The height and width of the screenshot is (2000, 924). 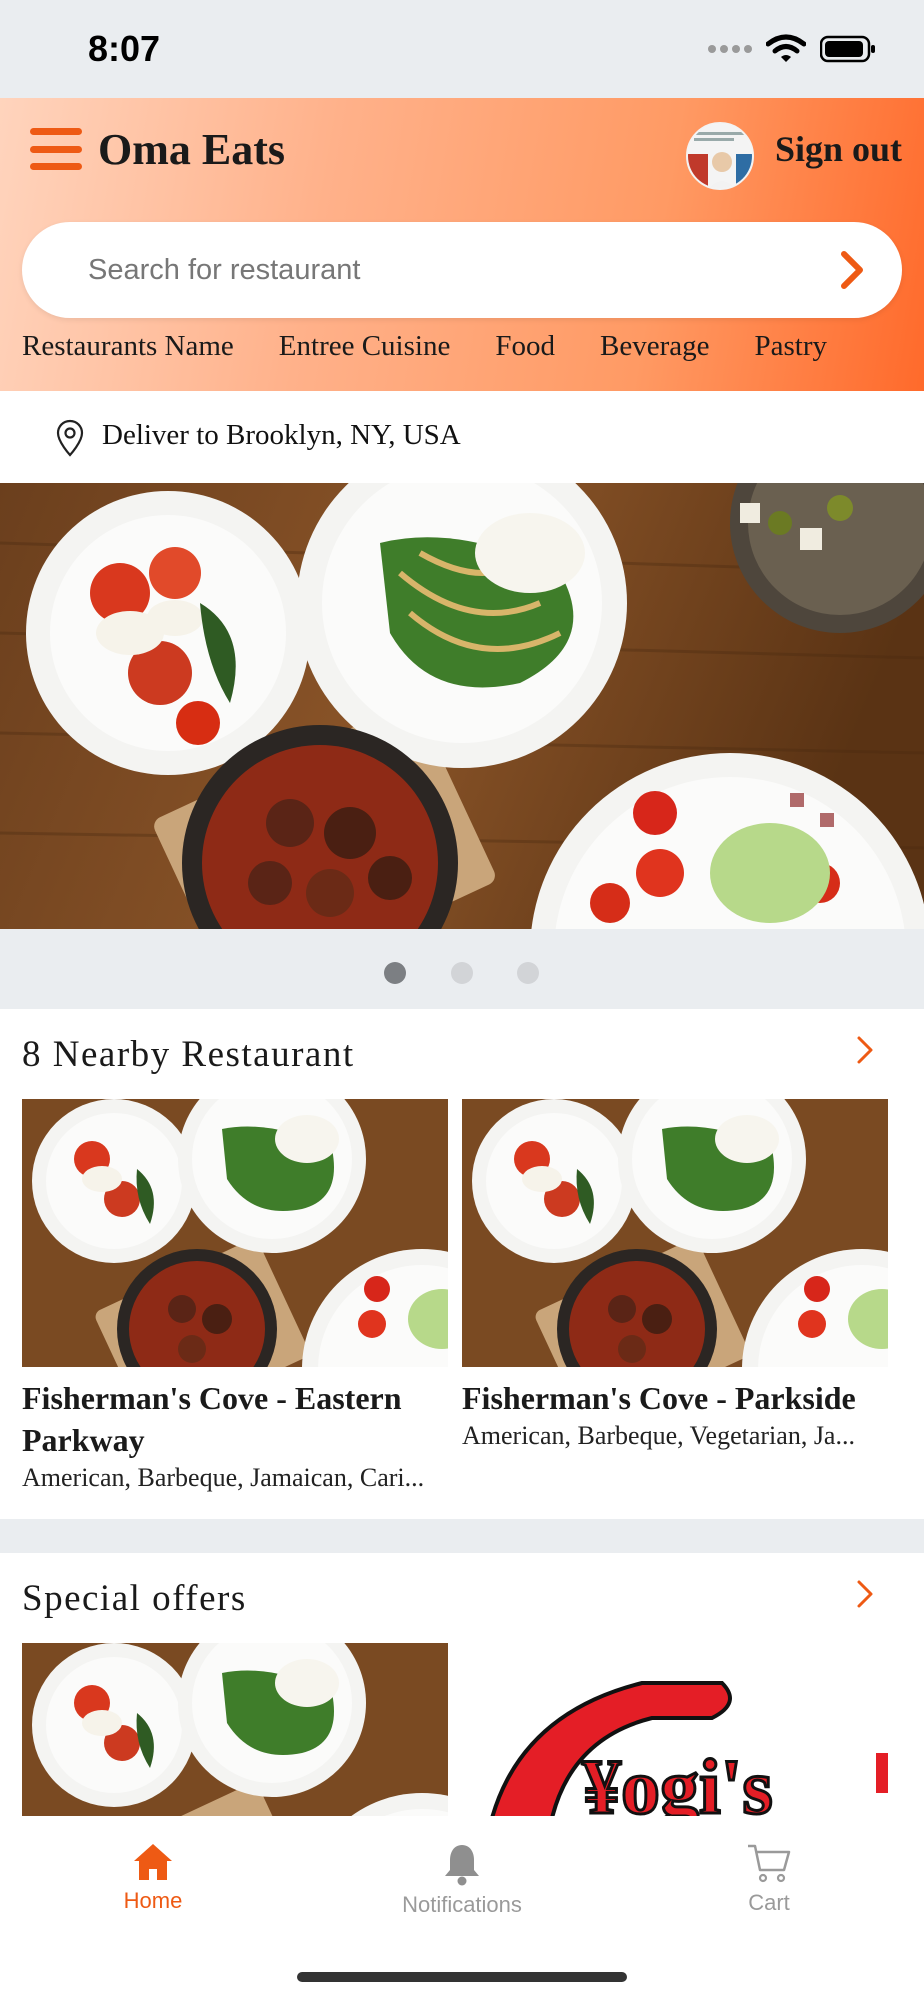 I want to click on category-pastry: Pastry, so click(x=790, y=346).